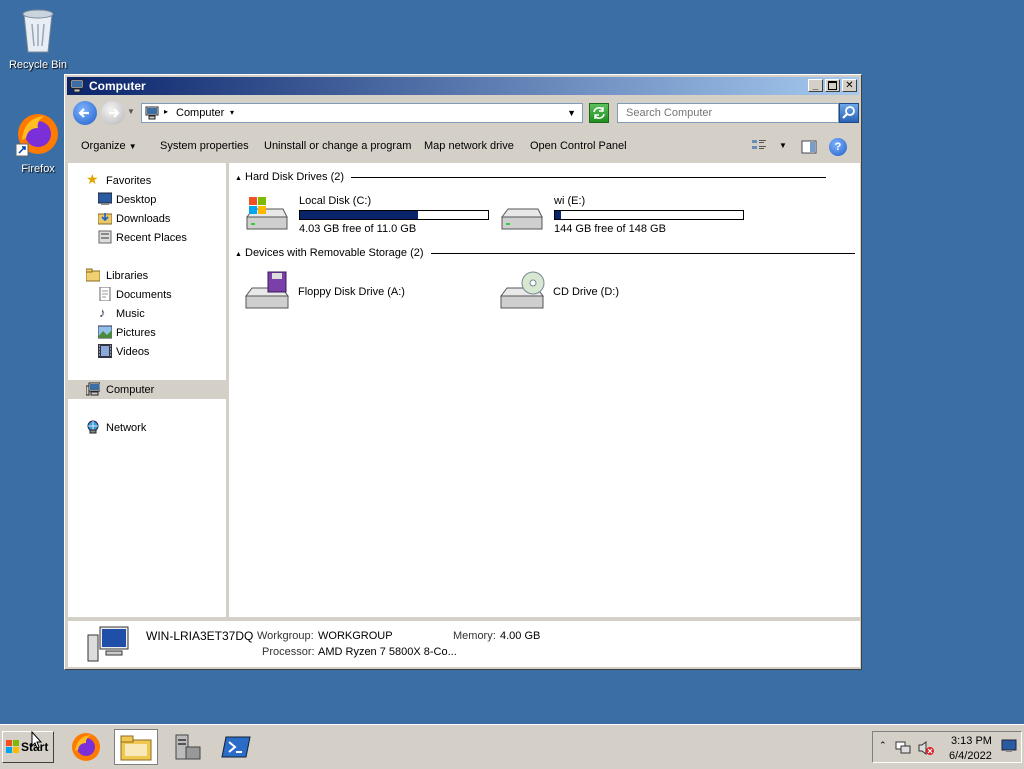 The image size is (1024, 769). Describe the element at coordinates (578, 146) in the screenshot. I see `open-control-panel-button: Open Control Panel` at that location.